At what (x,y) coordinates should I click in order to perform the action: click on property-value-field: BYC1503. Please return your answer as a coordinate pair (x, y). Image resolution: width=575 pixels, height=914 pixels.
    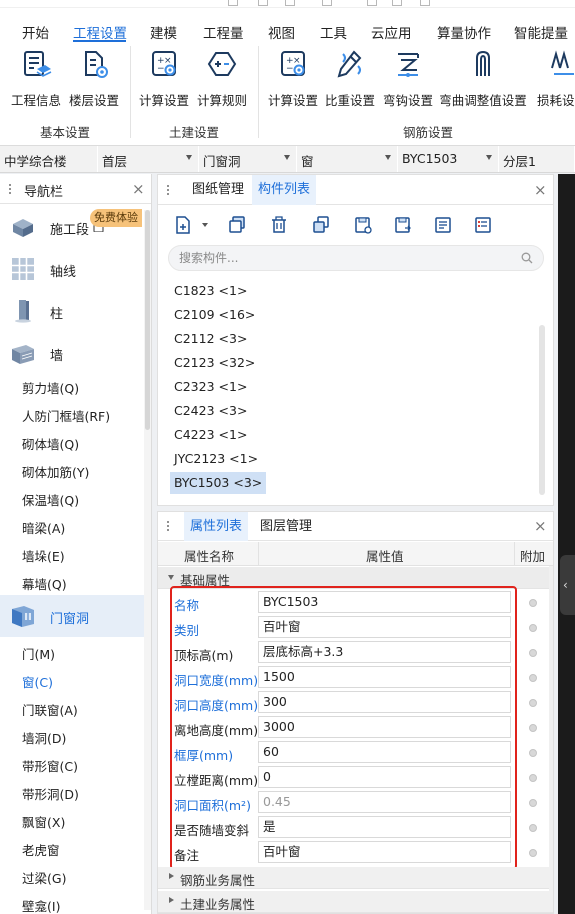
    Looking at the image, I should click on (384, 602).